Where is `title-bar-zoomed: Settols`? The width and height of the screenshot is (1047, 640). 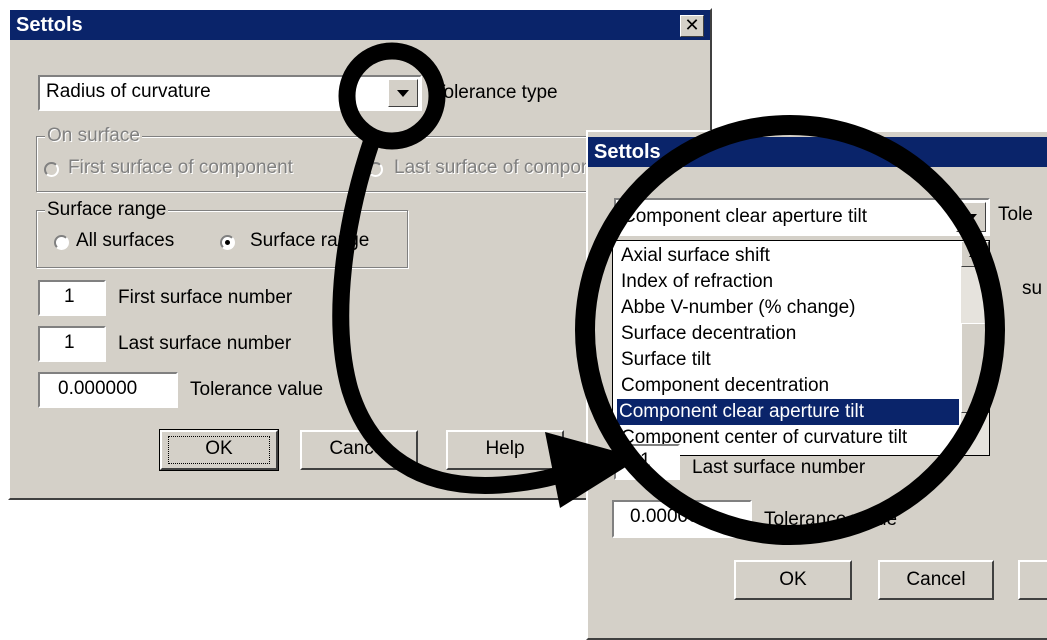 title-bar-zoomed: Settols is located at coordinates (817, 152).